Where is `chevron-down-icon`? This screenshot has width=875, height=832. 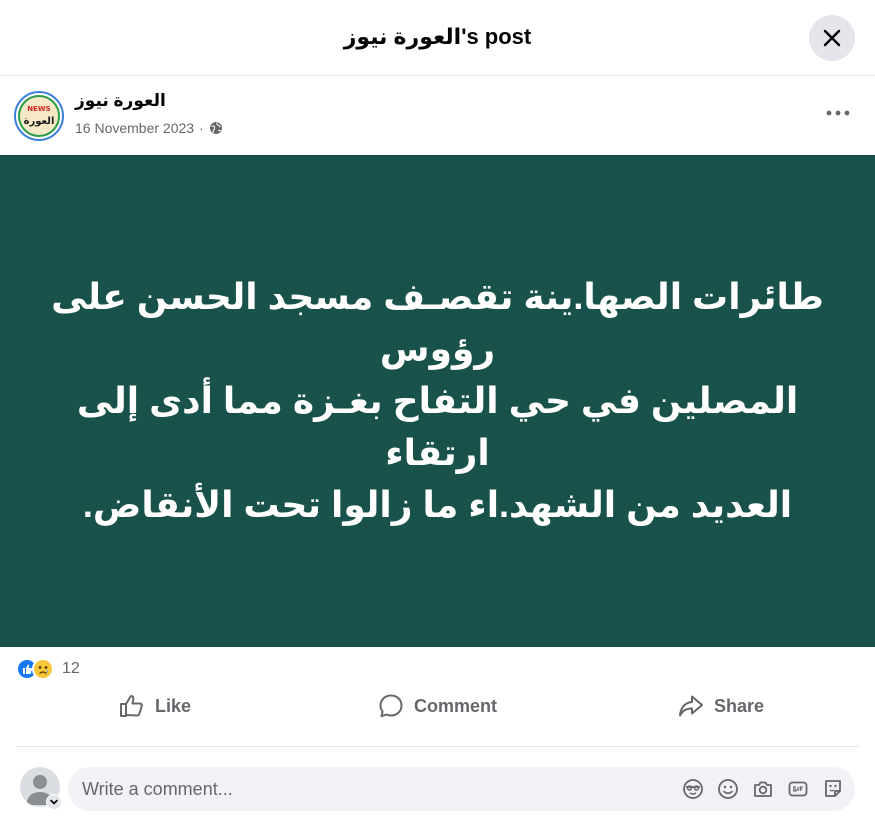 chevron-down-icon is located at coordinates (54, 802).